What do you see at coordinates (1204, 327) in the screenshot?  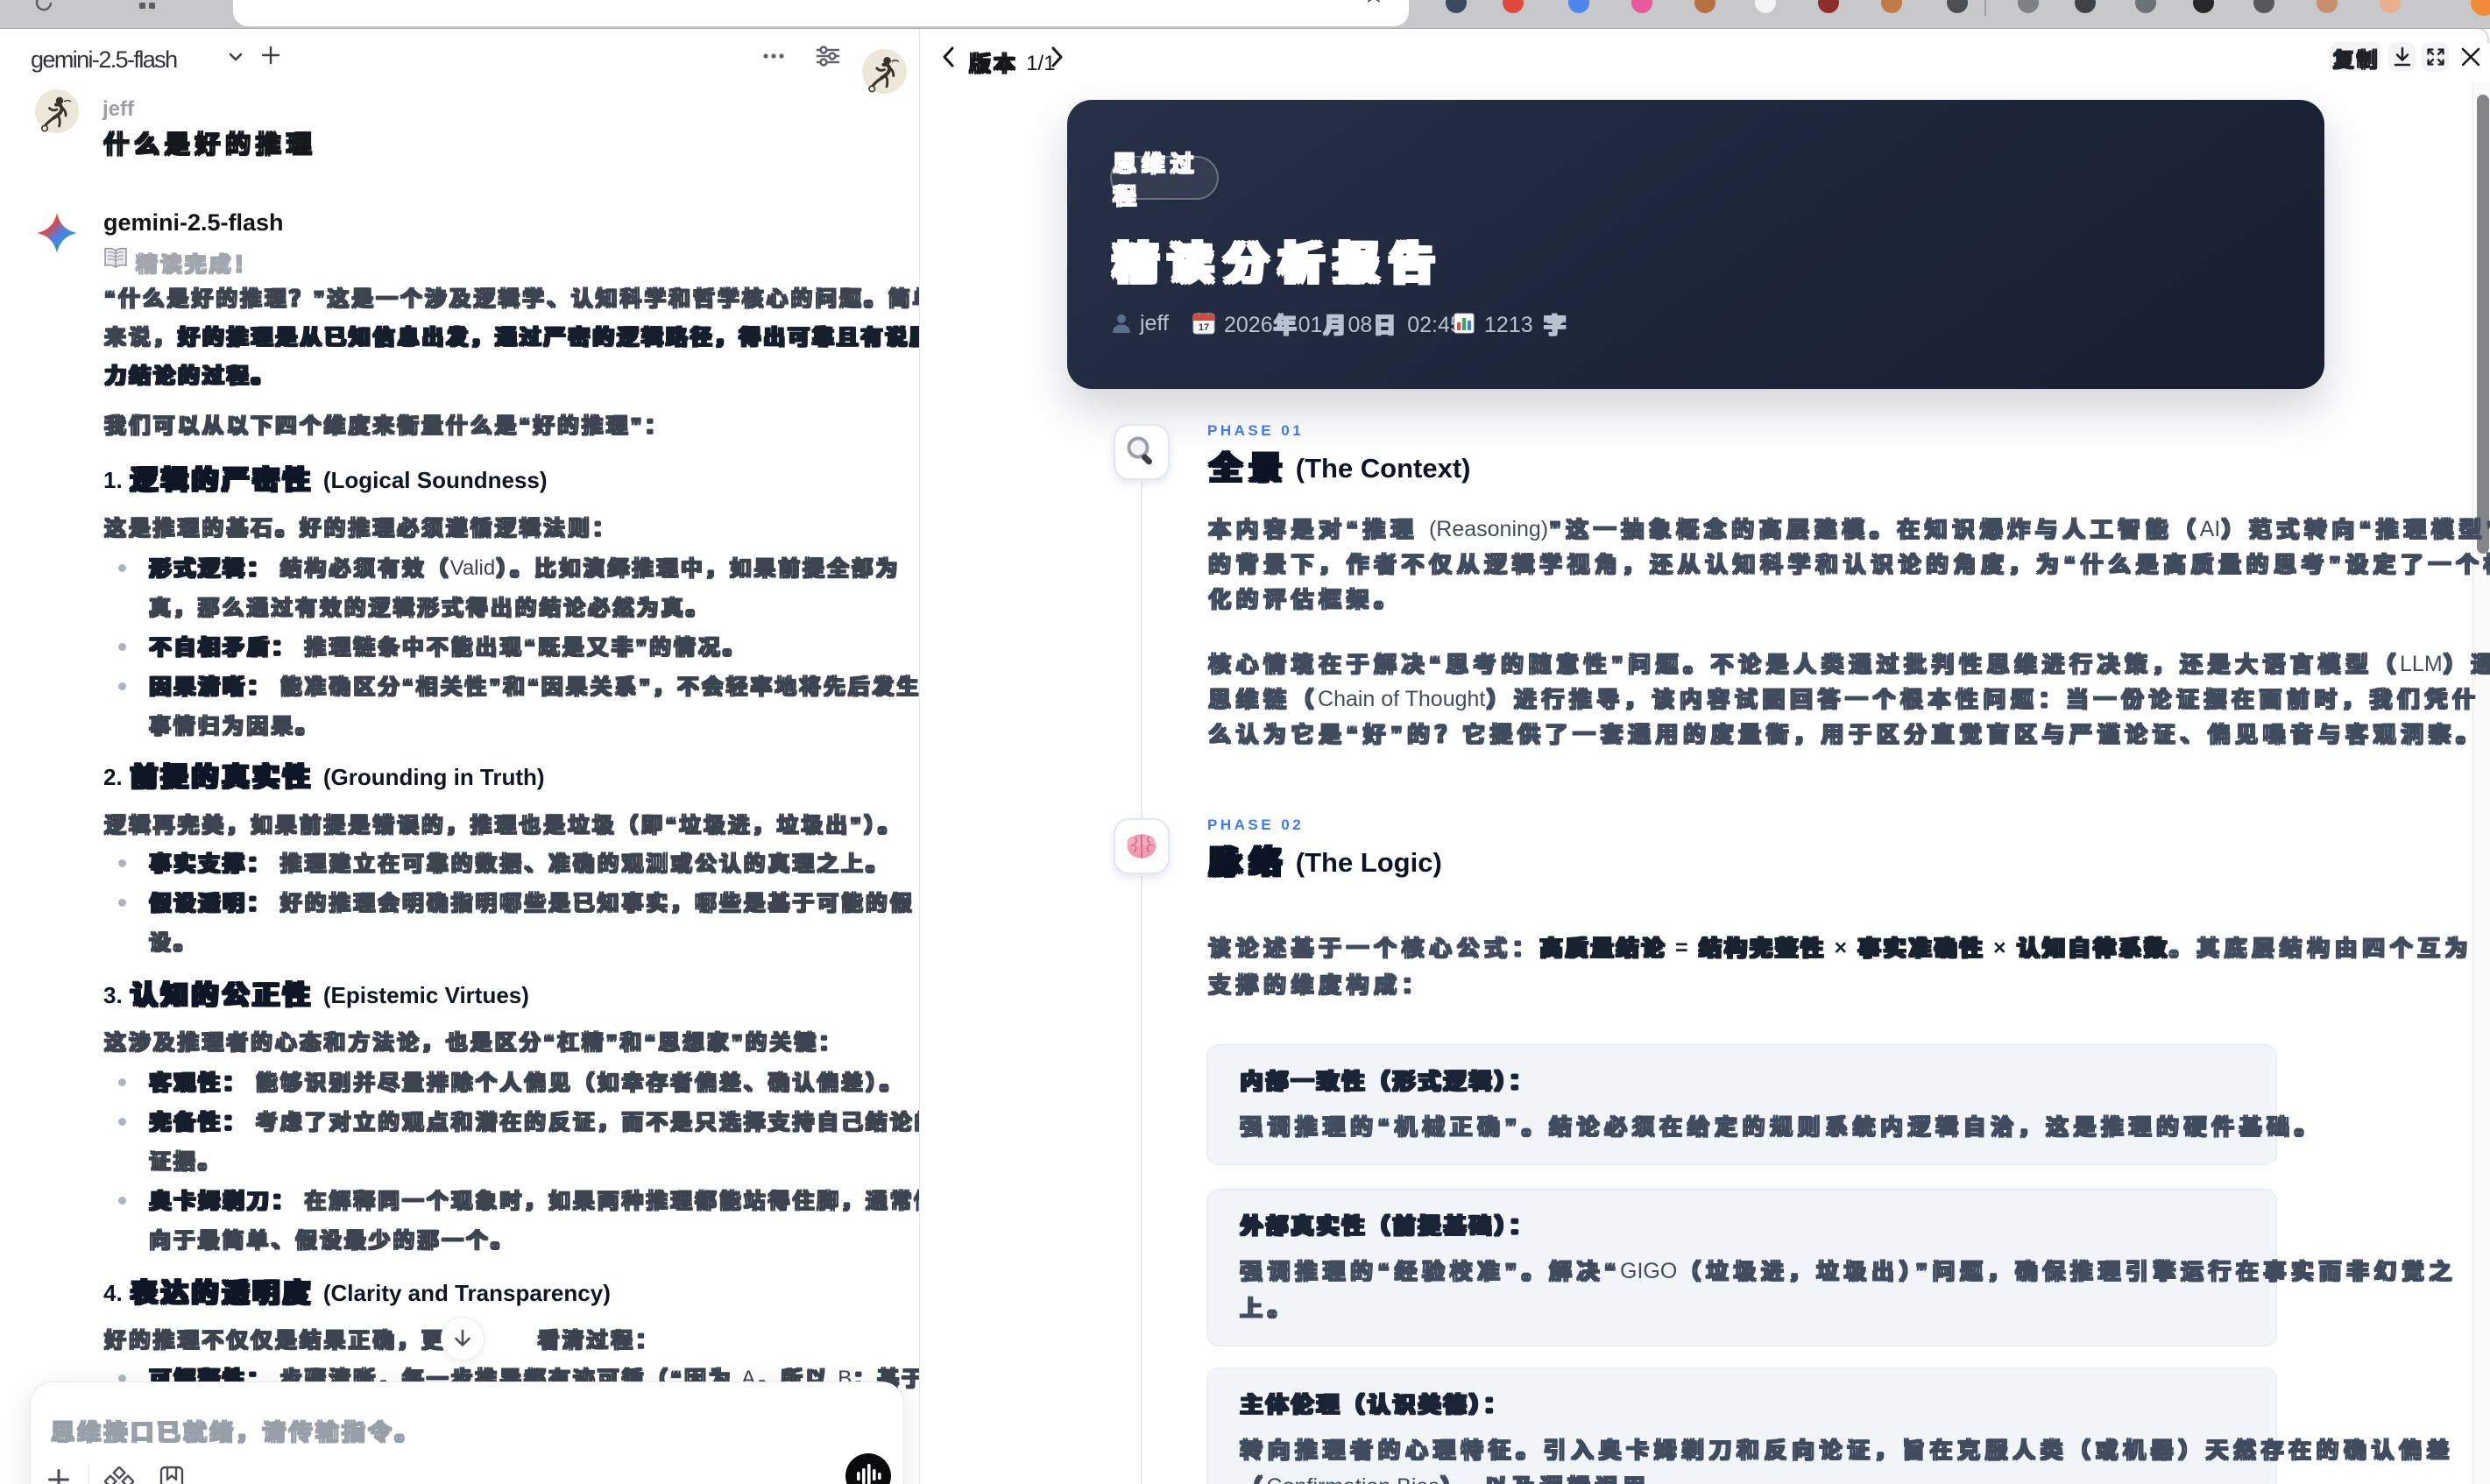 I see `svg-text: 17` at bounding box center [1204, 327].